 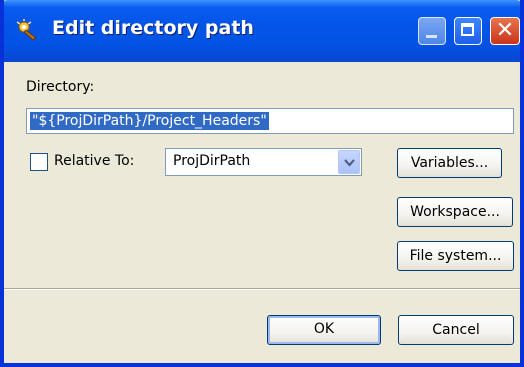 I want to click on minimize-icon, so click(x=431, y=36).